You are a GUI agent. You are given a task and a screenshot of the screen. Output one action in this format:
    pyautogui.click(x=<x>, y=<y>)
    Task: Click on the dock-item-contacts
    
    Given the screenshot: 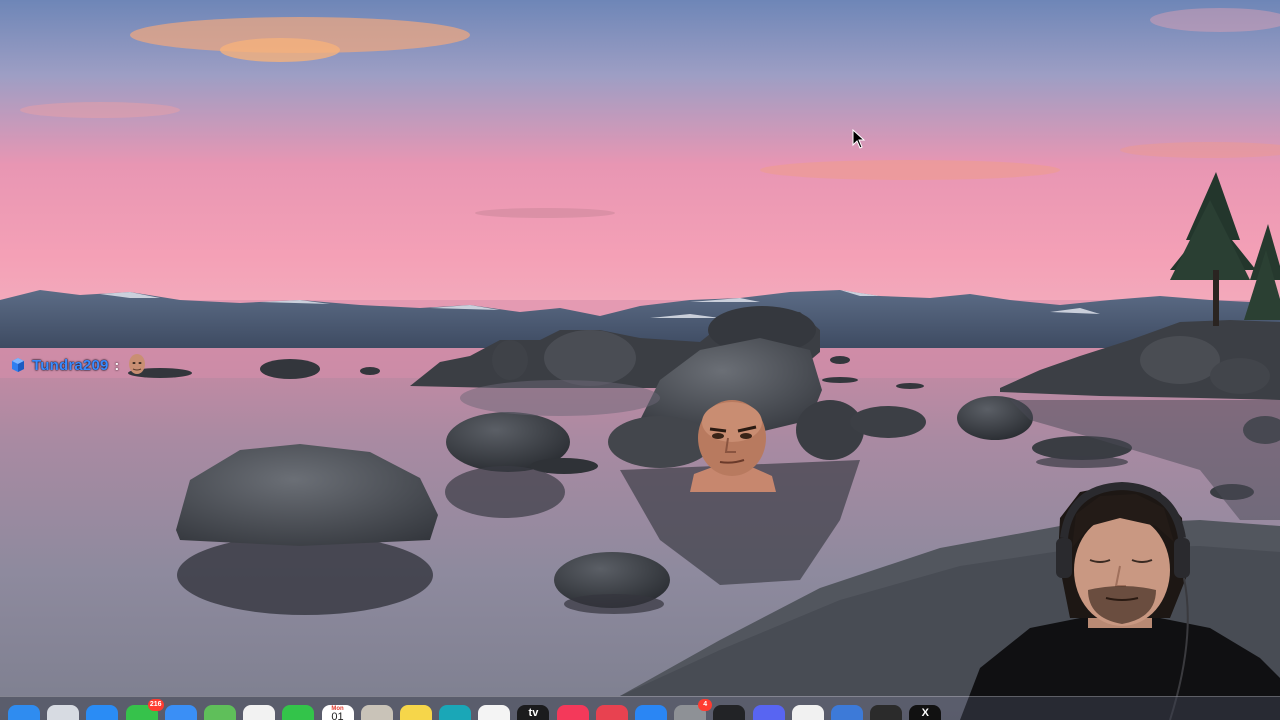 What is the action you would take?
    pyautogui.click(x=376, y=712)
    